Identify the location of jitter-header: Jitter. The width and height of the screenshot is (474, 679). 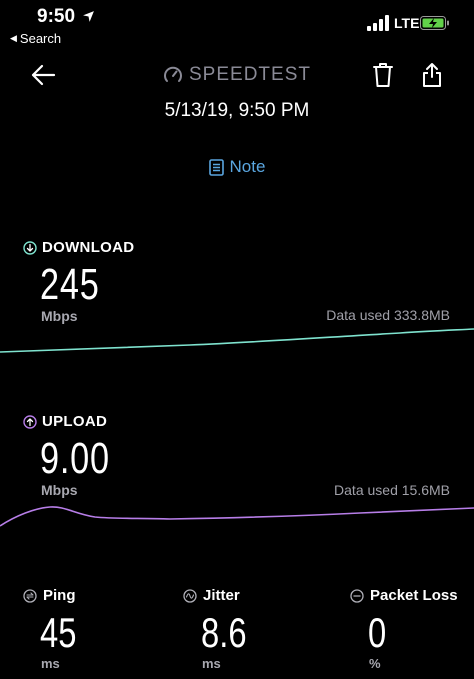
(211, 595).